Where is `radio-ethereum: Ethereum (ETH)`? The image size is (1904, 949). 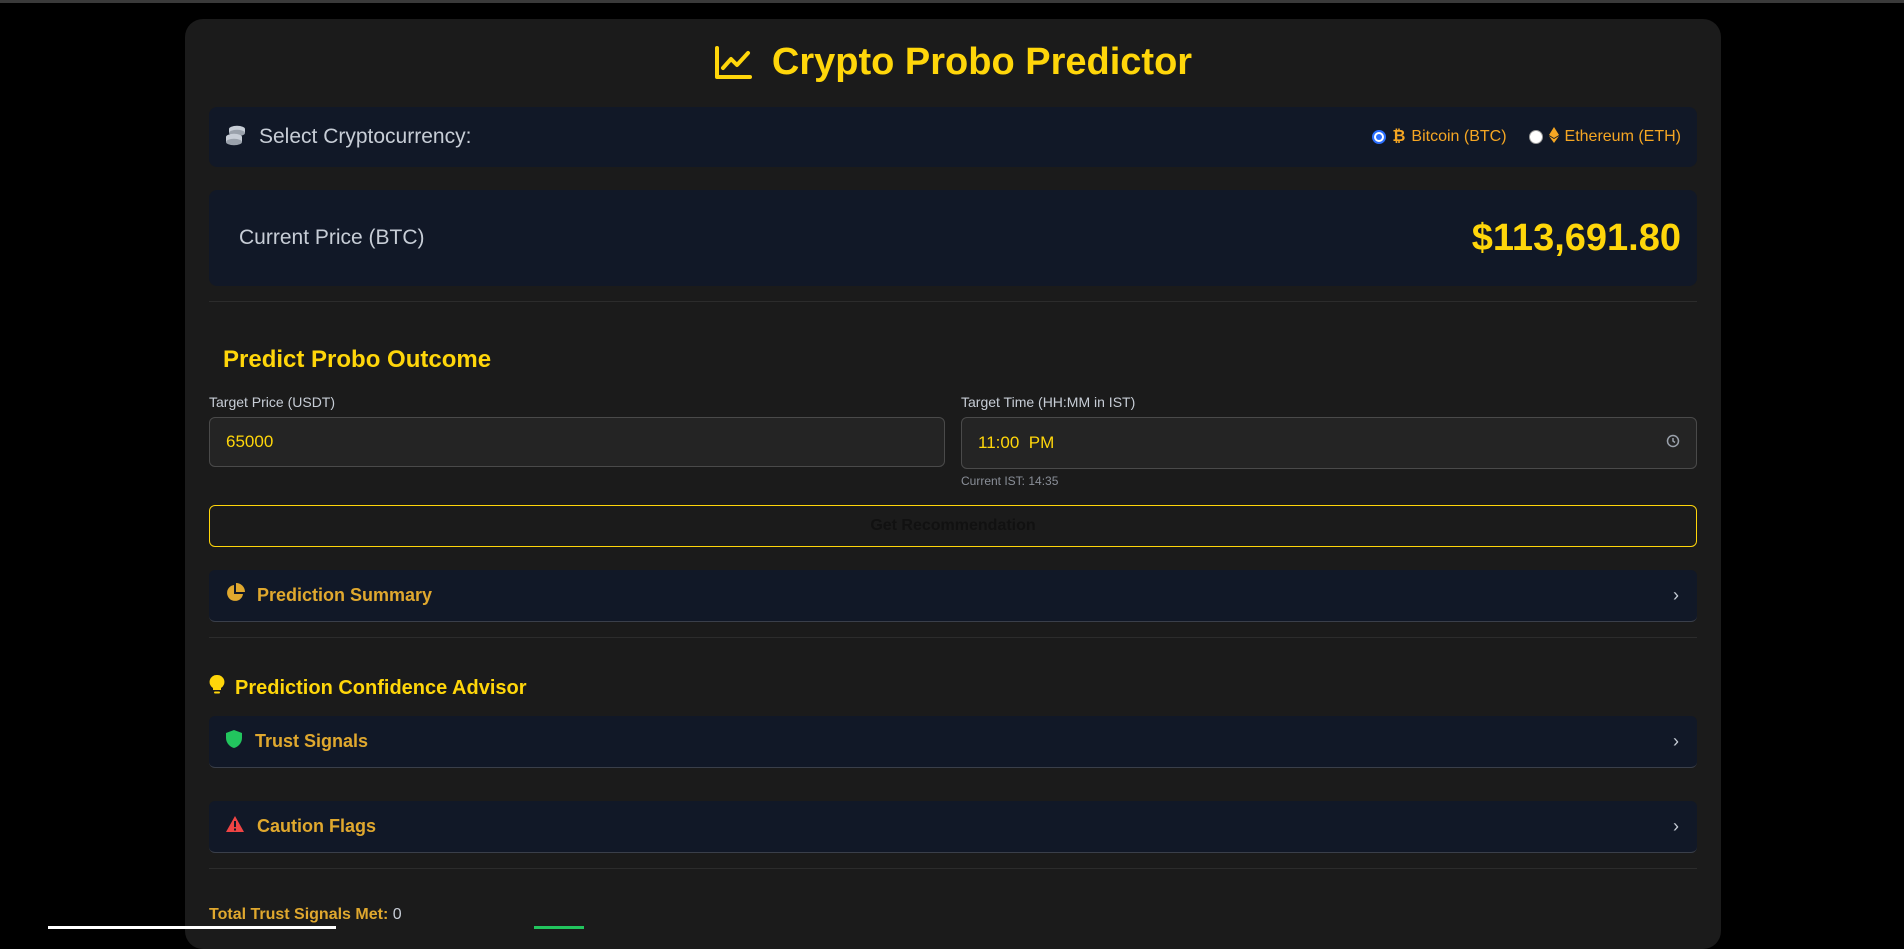
radio-ethereum: Ethereum (ETH) is located at coordinates (1604, 137).